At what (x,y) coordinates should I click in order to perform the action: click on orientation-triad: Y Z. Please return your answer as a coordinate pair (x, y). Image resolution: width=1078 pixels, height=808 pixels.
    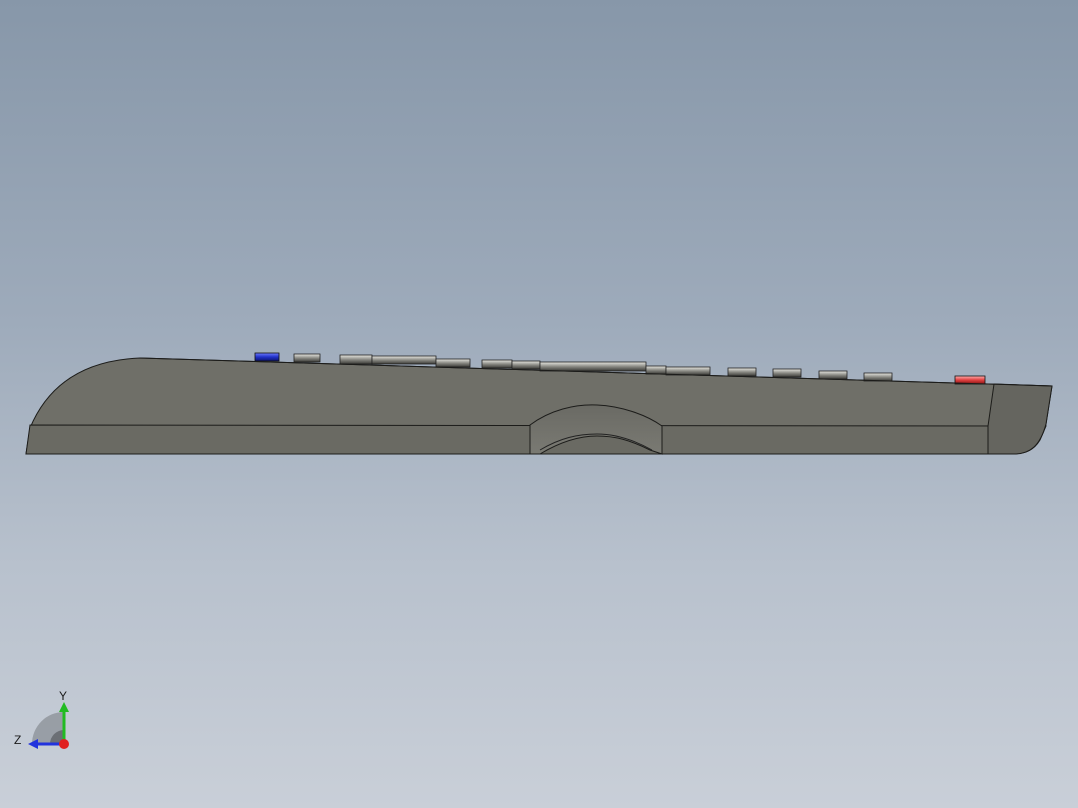
    Looking at the image, I should click on (45, 719).